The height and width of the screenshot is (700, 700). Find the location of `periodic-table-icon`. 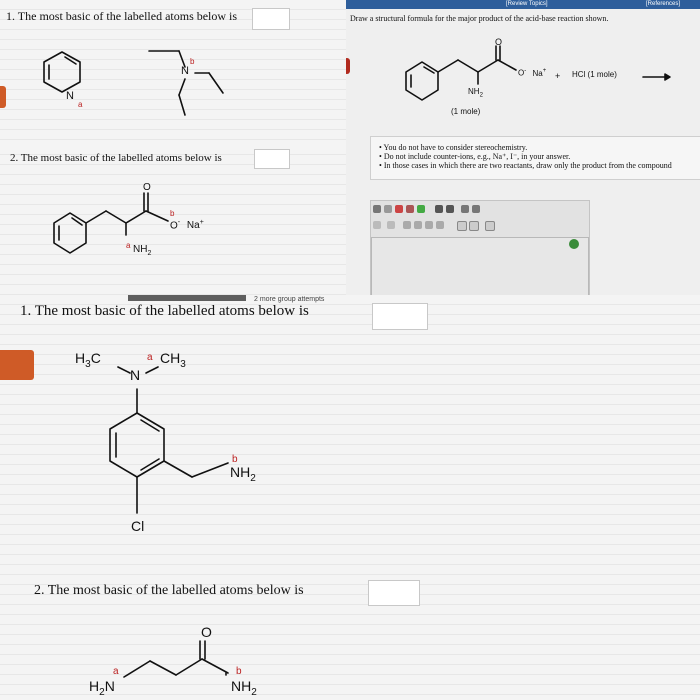

periodic-table-icon is located at coordinates (490, 226).